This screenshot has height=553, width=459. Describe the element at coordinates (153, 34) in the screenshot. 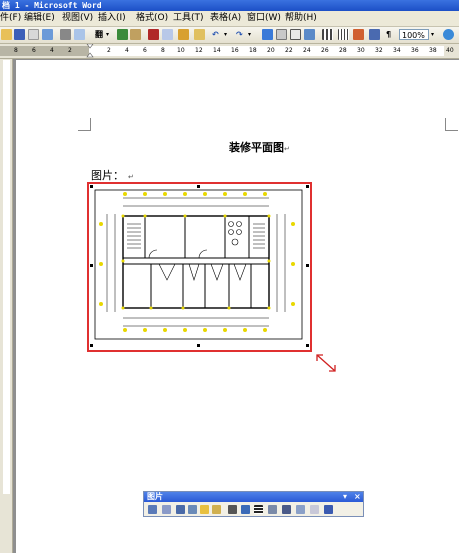

I see `cut-icon` at that location.